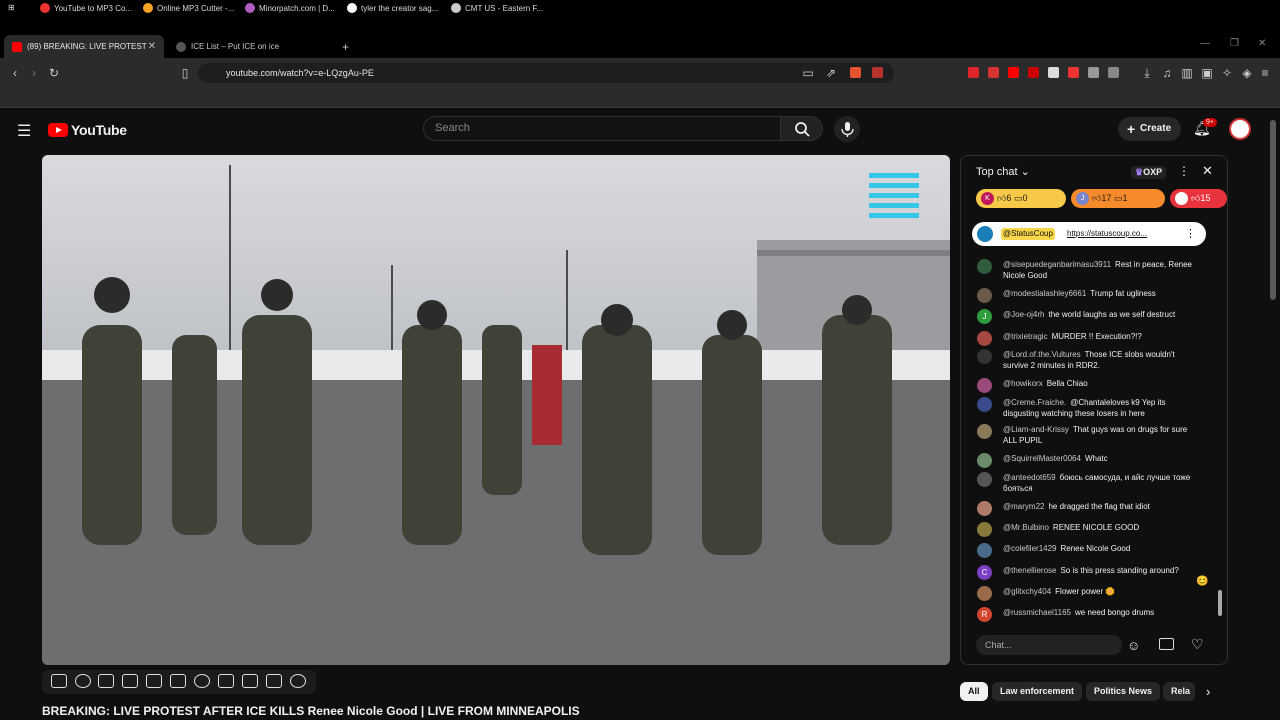  Describe the element at coordinates (1023, 383) in the screenshot. I see `message-author: @howikorx` at that location.